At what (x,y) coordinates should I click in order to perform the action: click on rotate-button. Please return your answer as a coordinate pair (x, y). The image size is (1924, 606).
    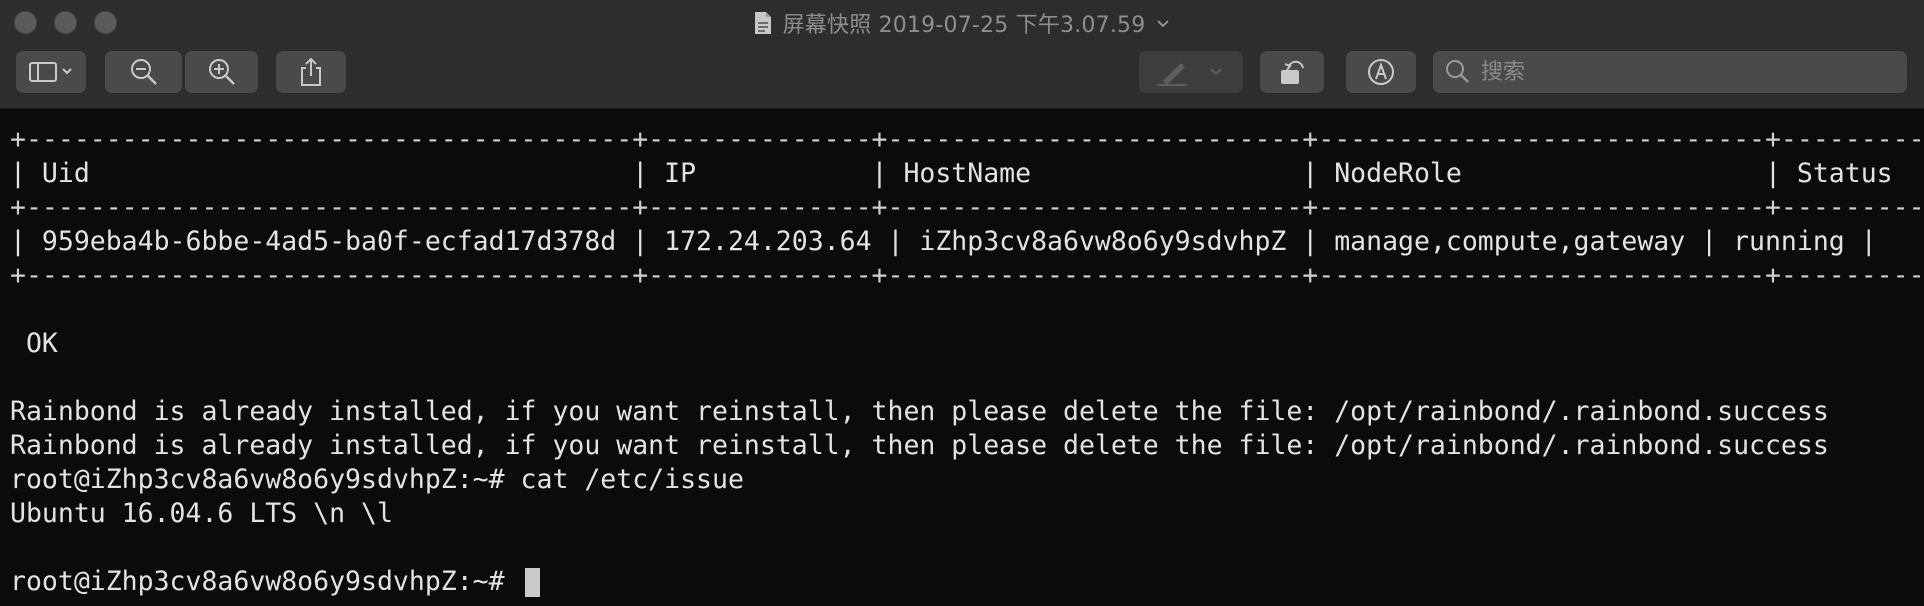
    Looking at the image, I should click on (1292, 72).